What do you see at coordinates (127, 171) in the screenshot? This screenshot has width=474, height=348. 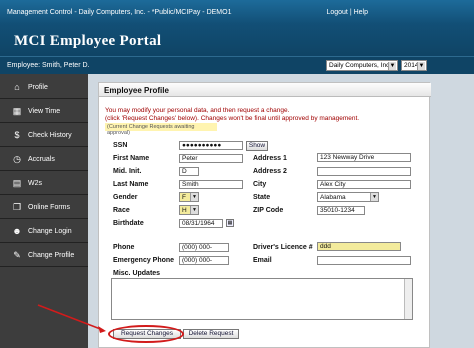 I see `mid-init-label: Mid. Init.` at bounding box center [127, 171].